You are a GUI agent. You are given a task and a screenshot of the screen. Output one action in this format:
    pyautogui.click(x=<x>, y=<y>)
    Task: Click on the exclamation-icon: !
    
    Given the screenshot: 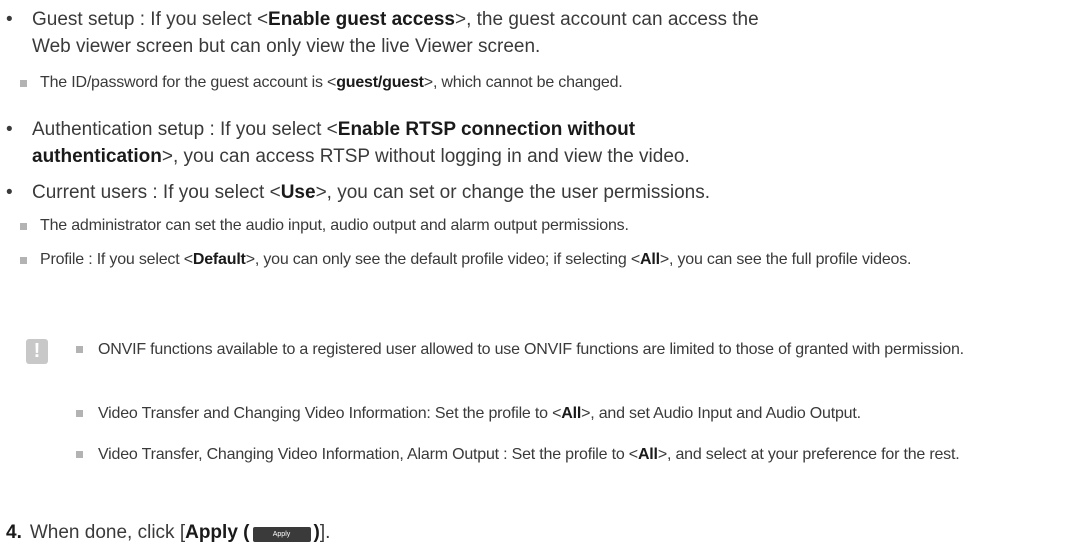 What is the action you would take?
    pyautogui.click(x=37, y=351)
    